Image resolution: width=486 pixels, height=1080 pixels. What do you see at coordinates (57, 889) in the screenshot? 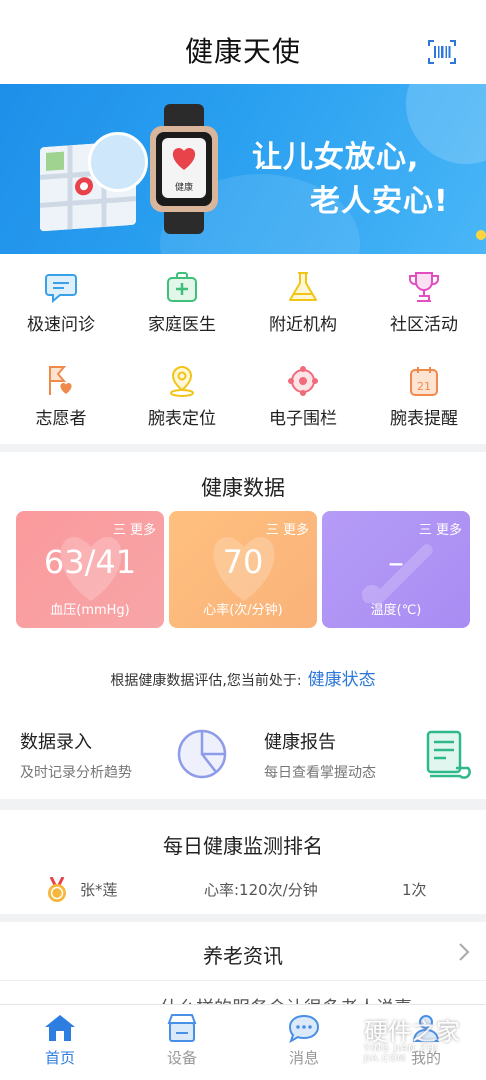
I see `gold-medal-icon` at bounding box center [57, 889].